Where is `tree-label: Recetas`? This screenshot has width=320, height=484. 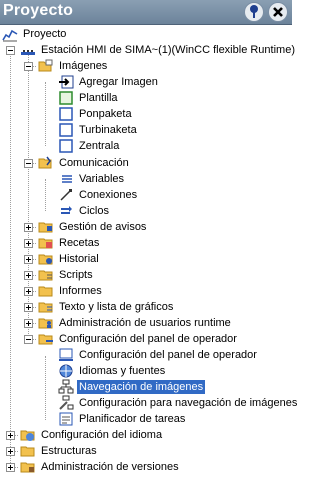
tree-label: Recetas is located at coordinates (79, 243).